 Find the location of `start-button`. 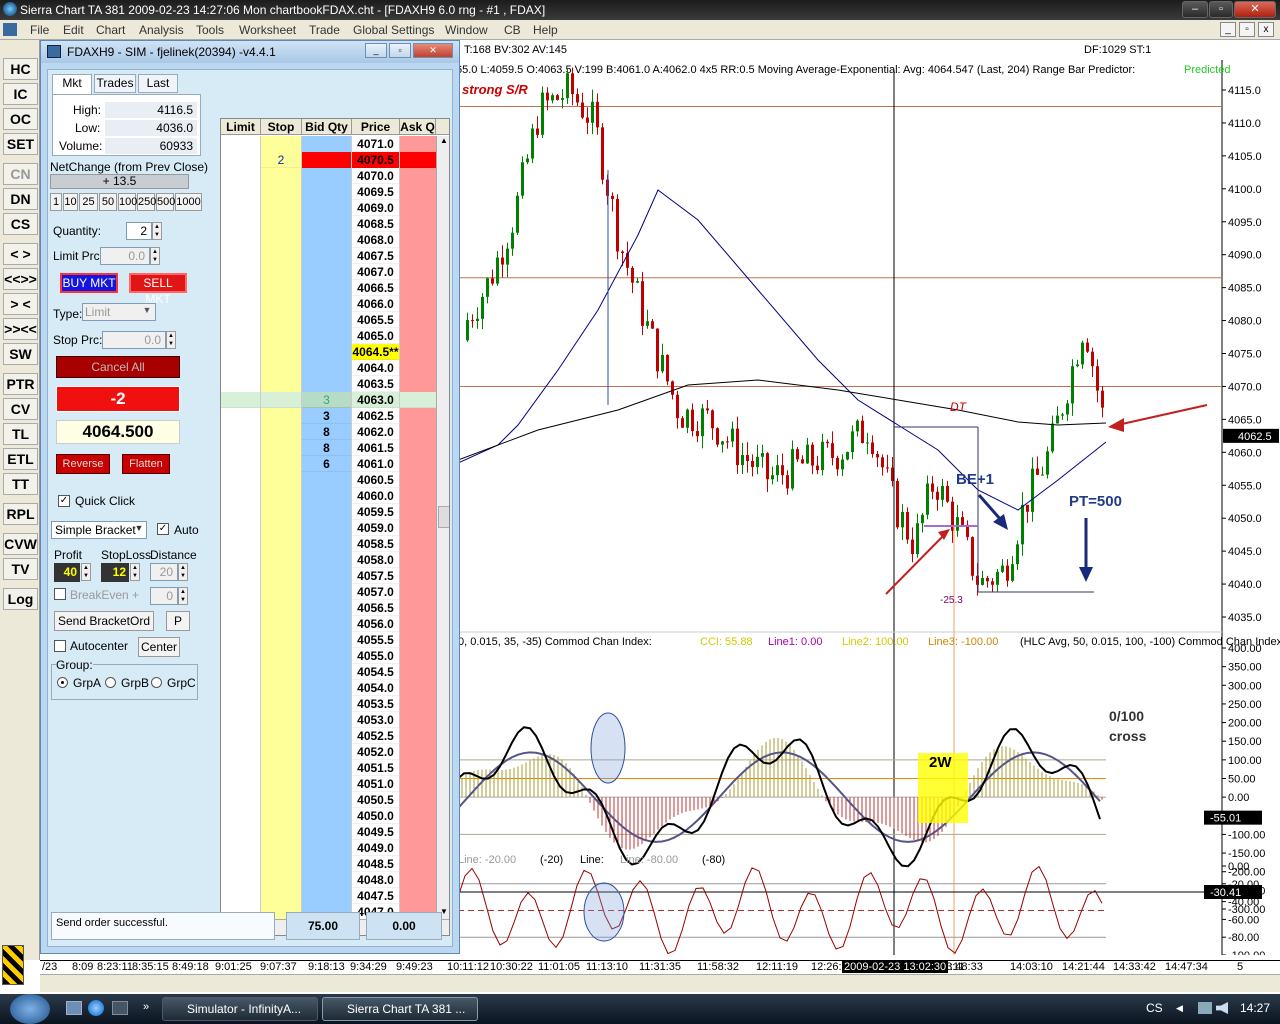

start-button is located at coordinates (30, 1009).